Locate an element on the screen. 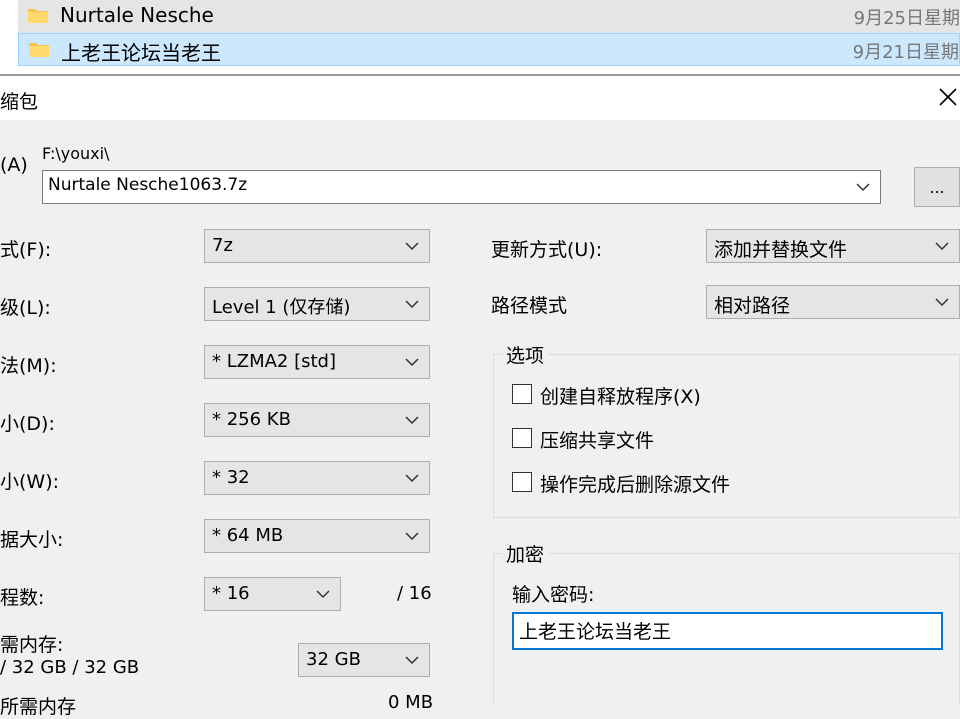 The width and height of the screenshot is (960, 719). encryption-title: 加密 is located at coordinates (525, 553).